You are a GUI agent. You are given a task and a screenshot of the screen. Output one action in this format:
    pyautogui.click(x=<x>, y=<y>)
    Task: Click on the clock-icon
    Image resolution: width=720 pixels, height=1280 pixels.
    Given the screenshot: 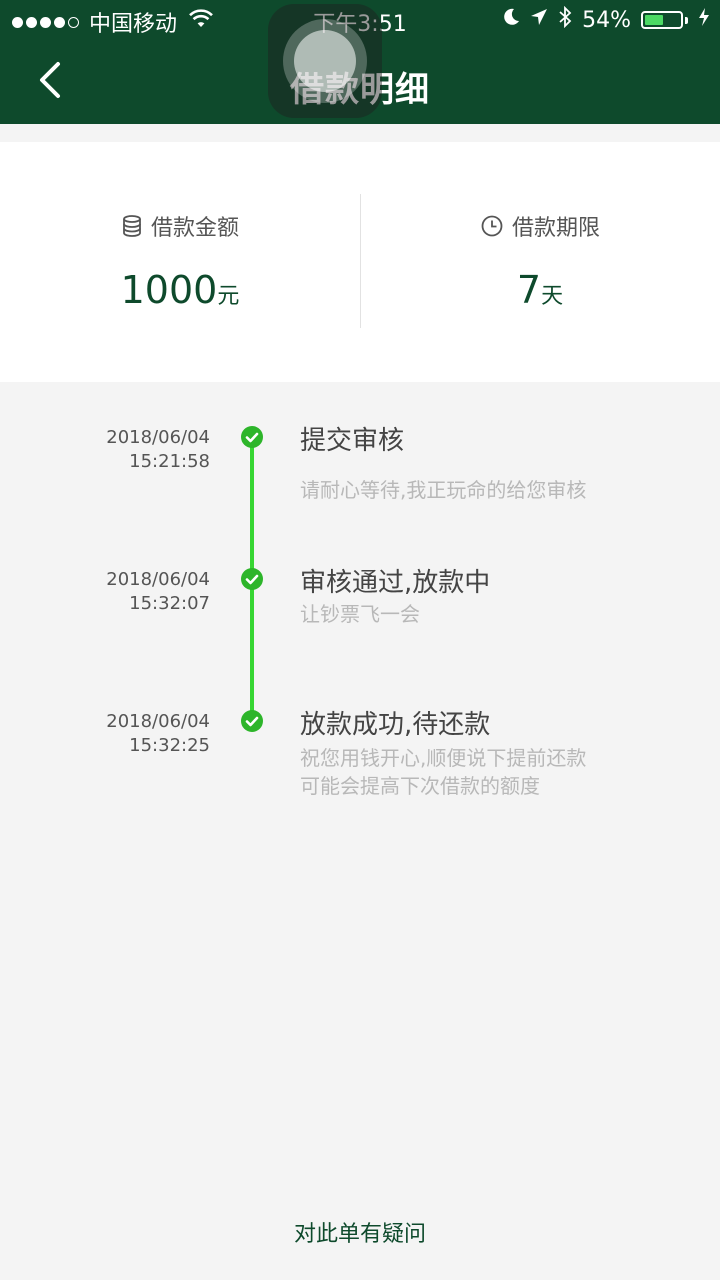 What is the action you would take?
    pyautogui.click(x=492, y=226)
    